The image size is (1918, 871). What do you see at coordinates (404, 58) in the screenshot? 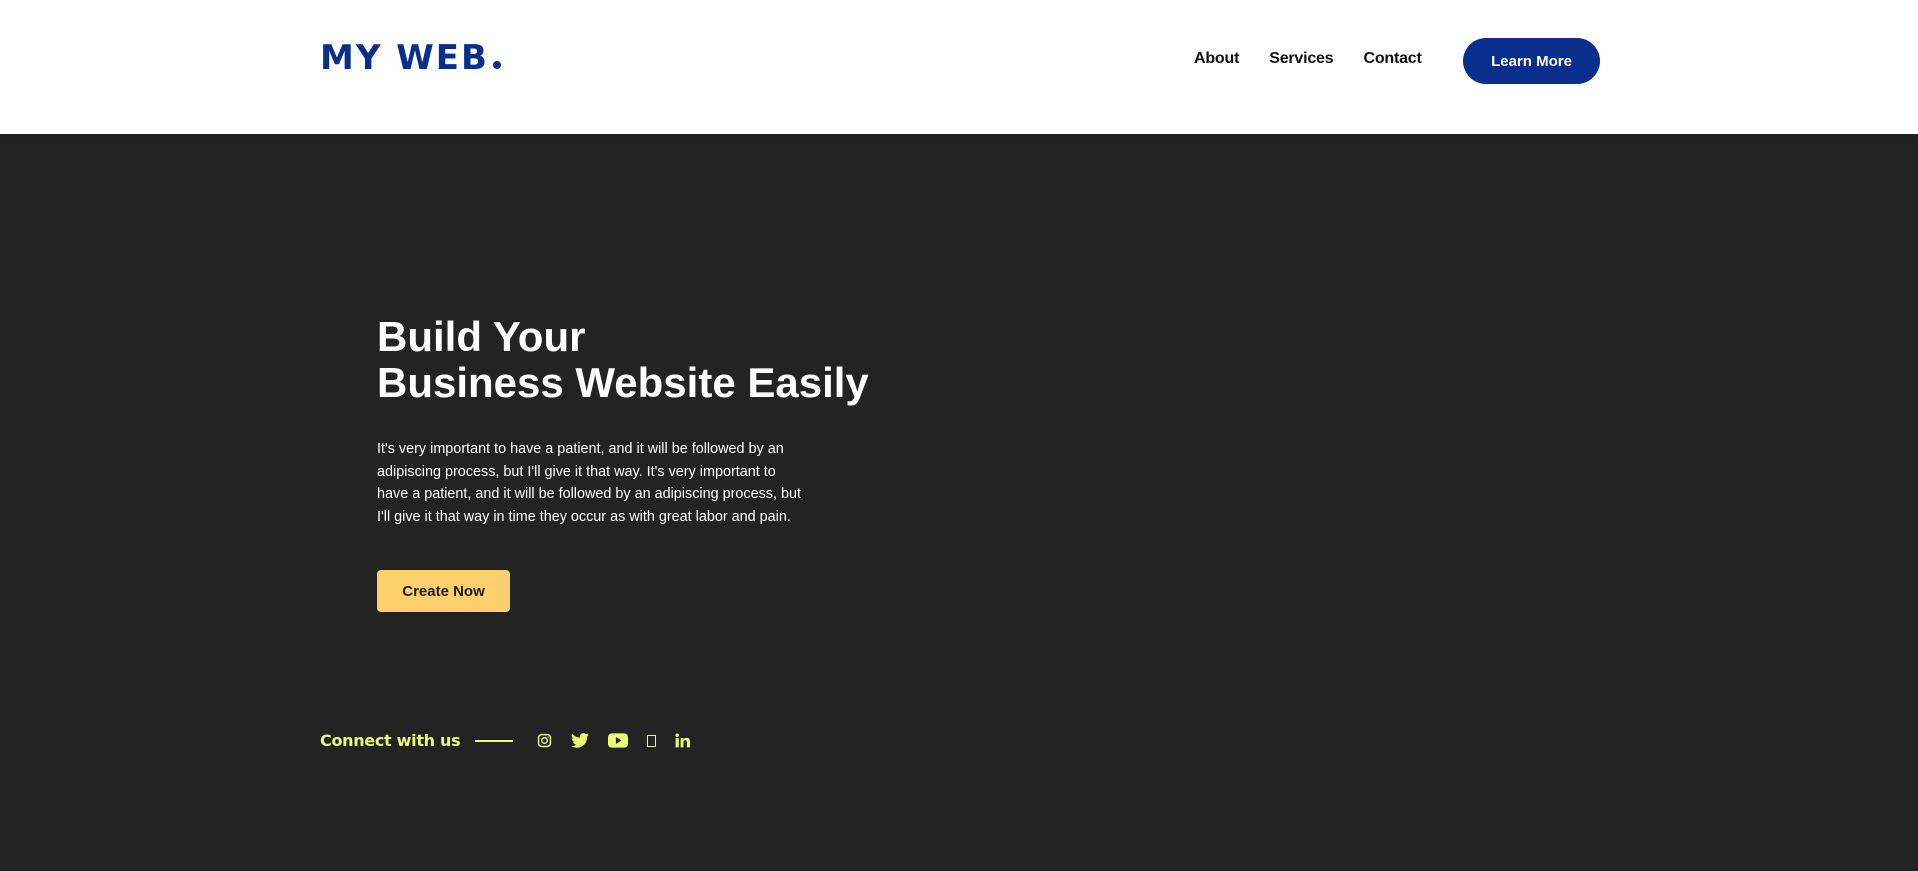
I see `logo-text: MY WEB` at bounding box center [404, 58].